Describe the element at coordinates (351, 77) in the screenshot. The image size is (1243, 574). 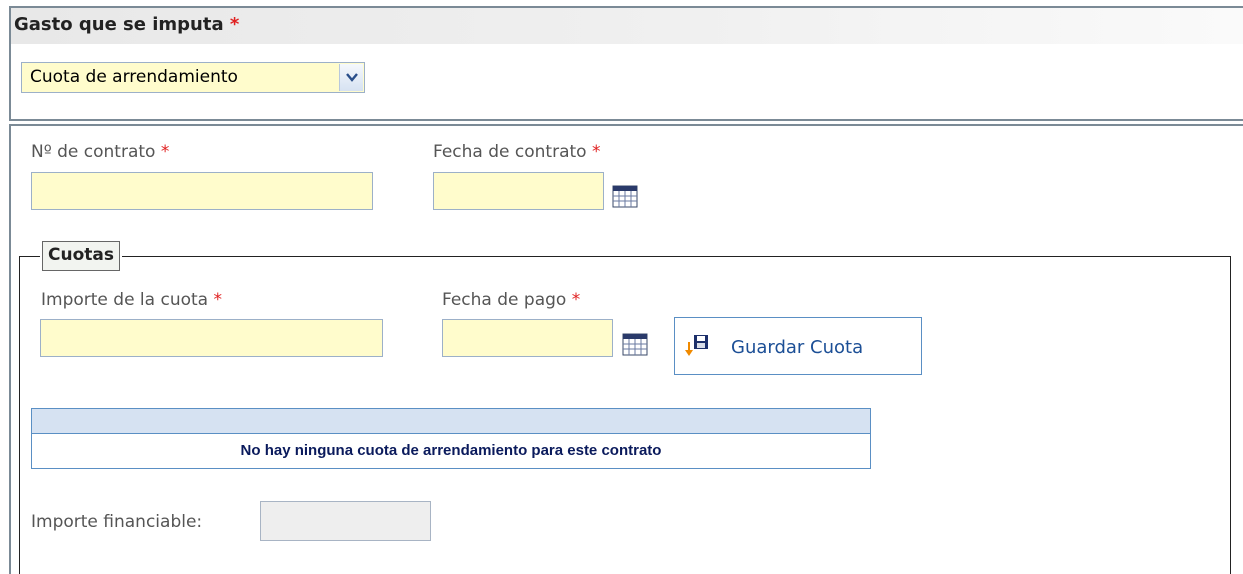
I see `chevron-down-icon` at that location.